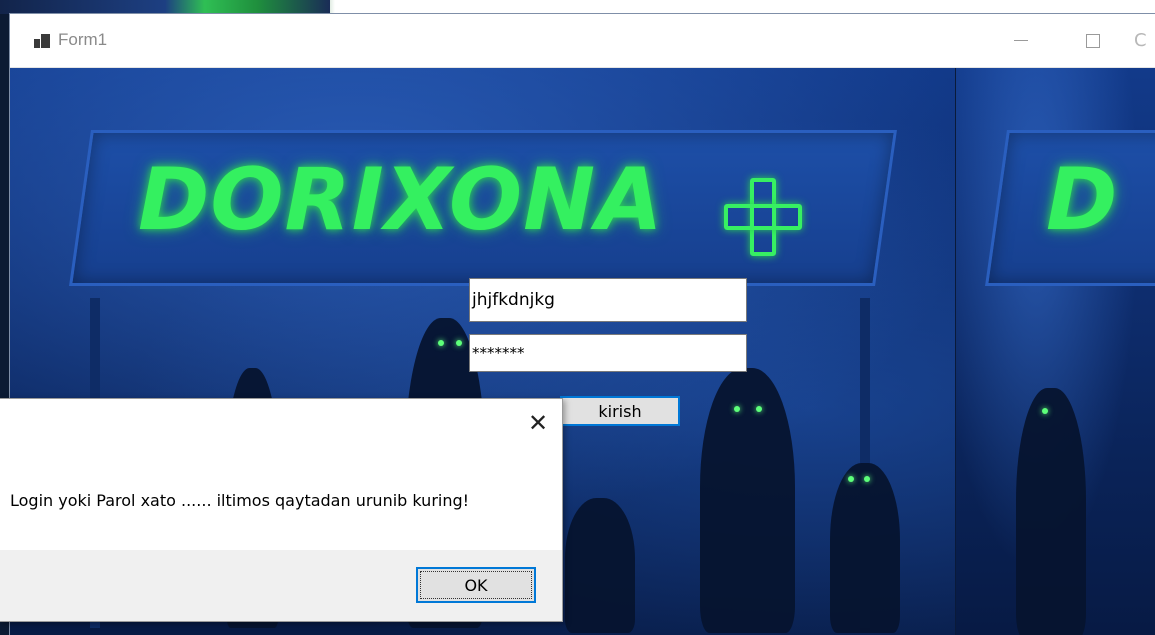 The width and height of the screenshot is (1155, 635). I want to click on maximize-button, so click(1093, 40).